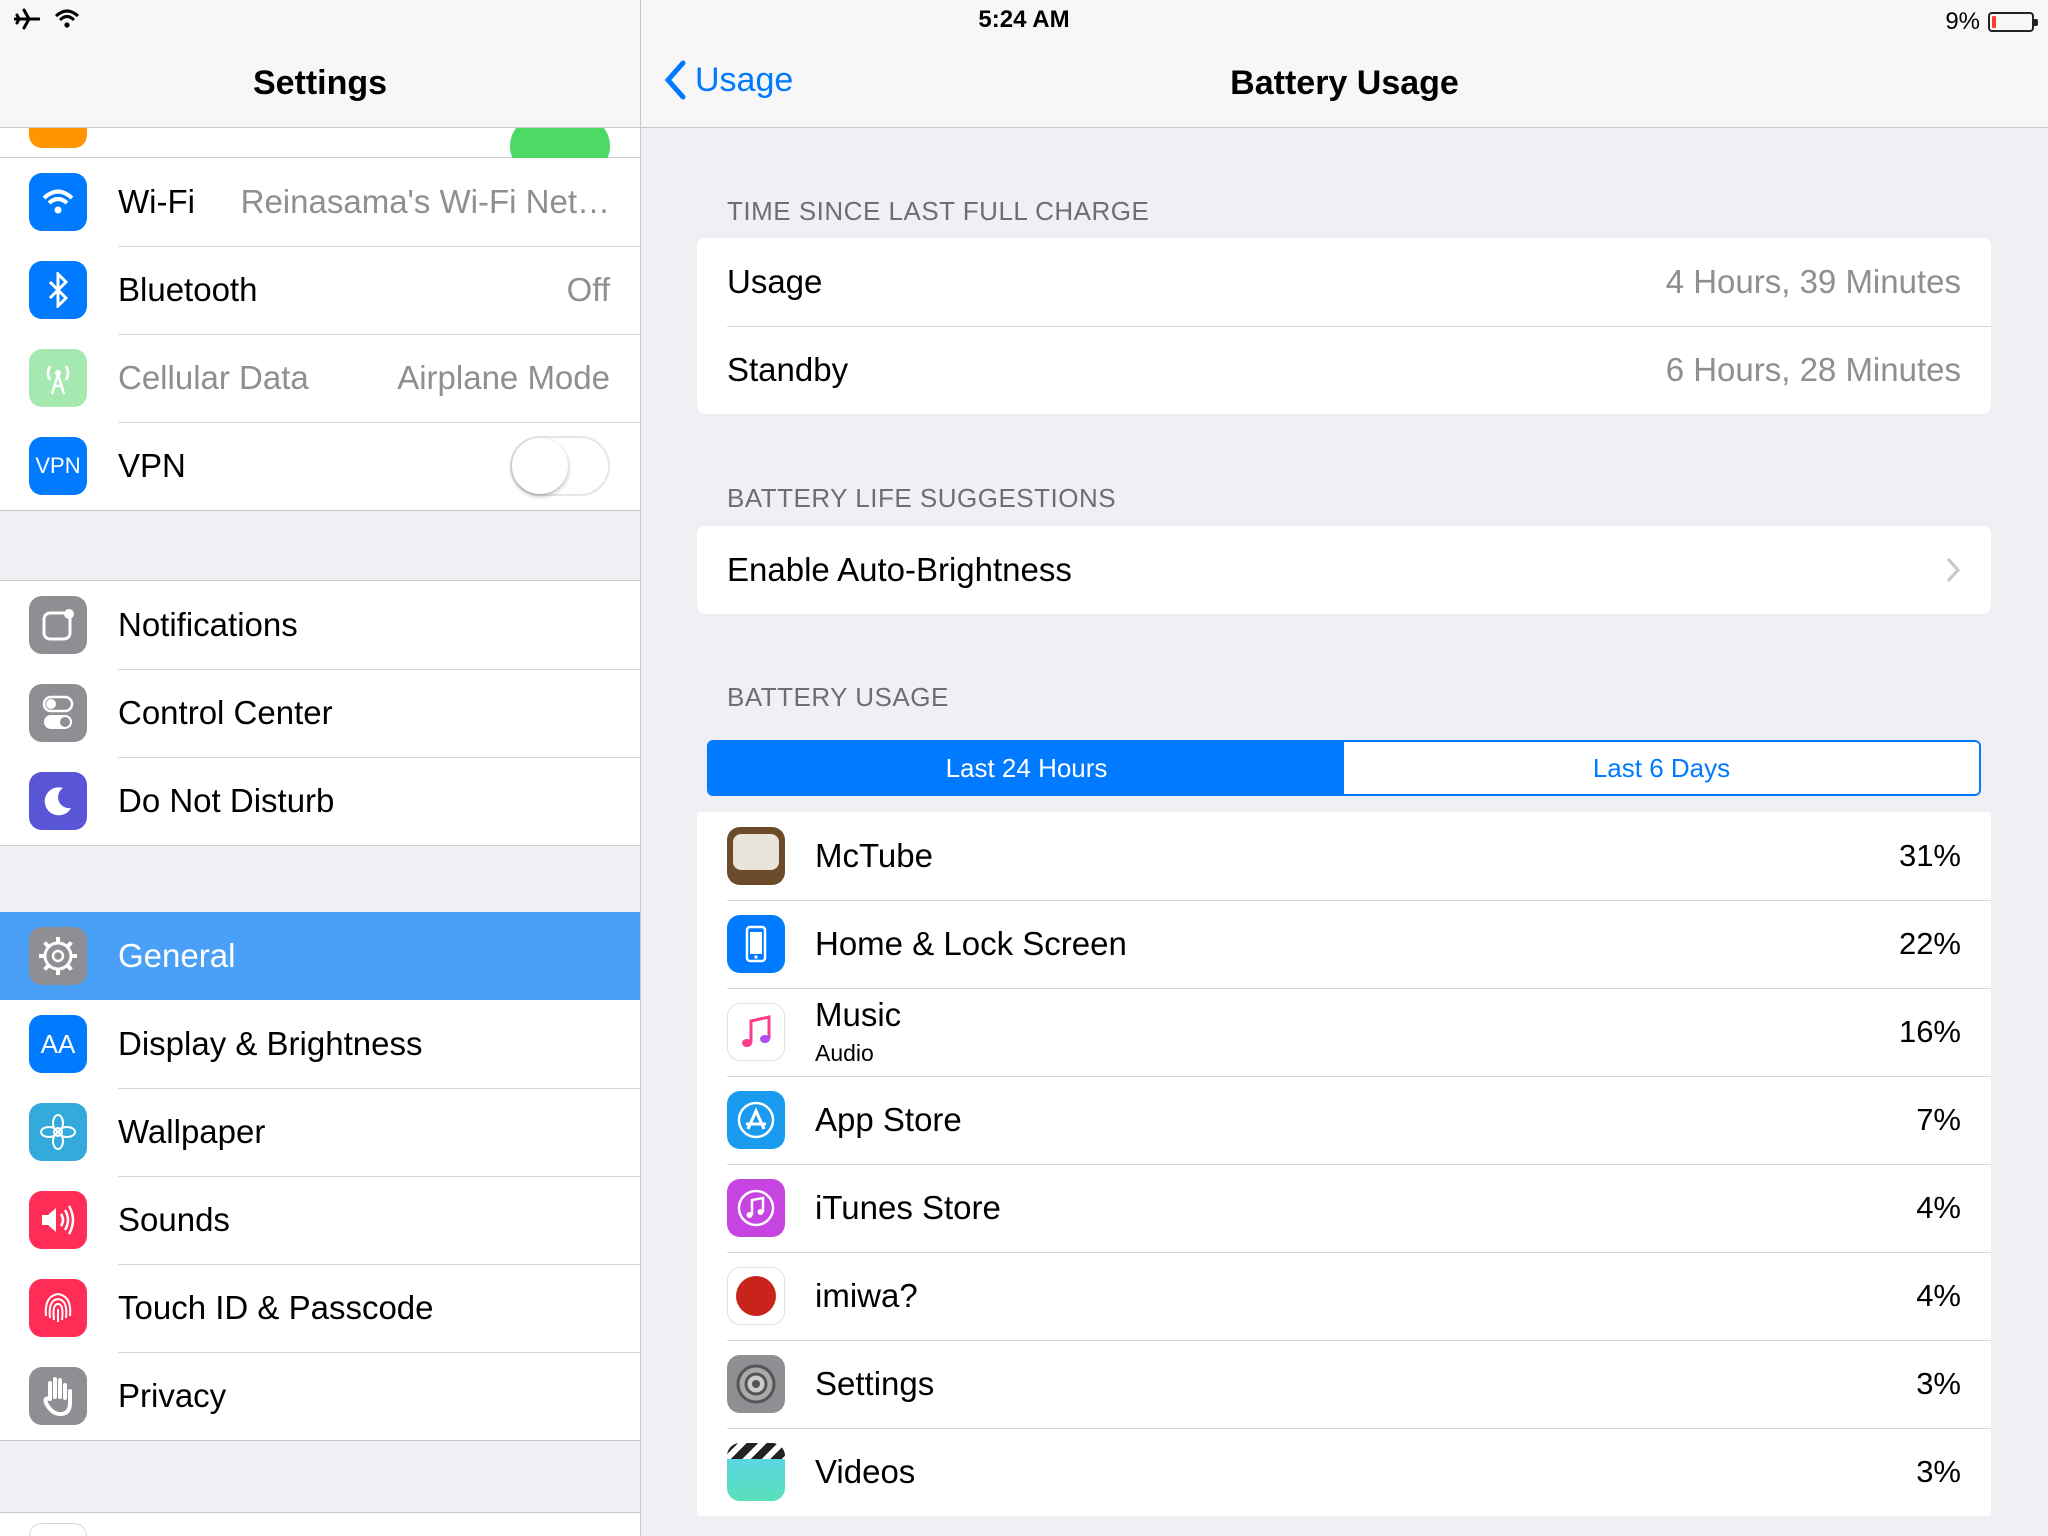 The height and width of the screenshot is (1536, 2048). I want to click on sidebar-item-privacy: Privacy, so click(320, 1396).